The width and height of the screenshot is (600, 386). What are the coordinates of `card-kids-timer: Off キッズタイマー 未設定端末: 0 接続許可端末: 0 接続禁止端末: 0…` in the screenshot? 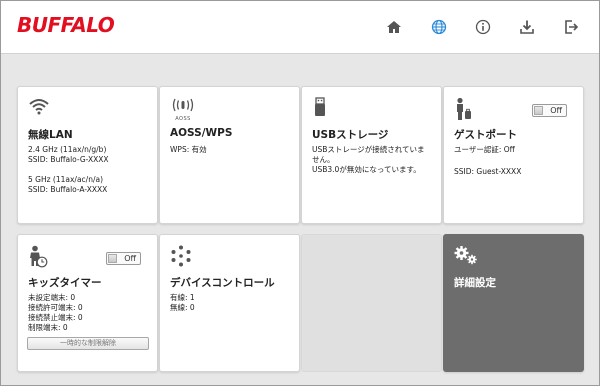 It's located at (87, 303).